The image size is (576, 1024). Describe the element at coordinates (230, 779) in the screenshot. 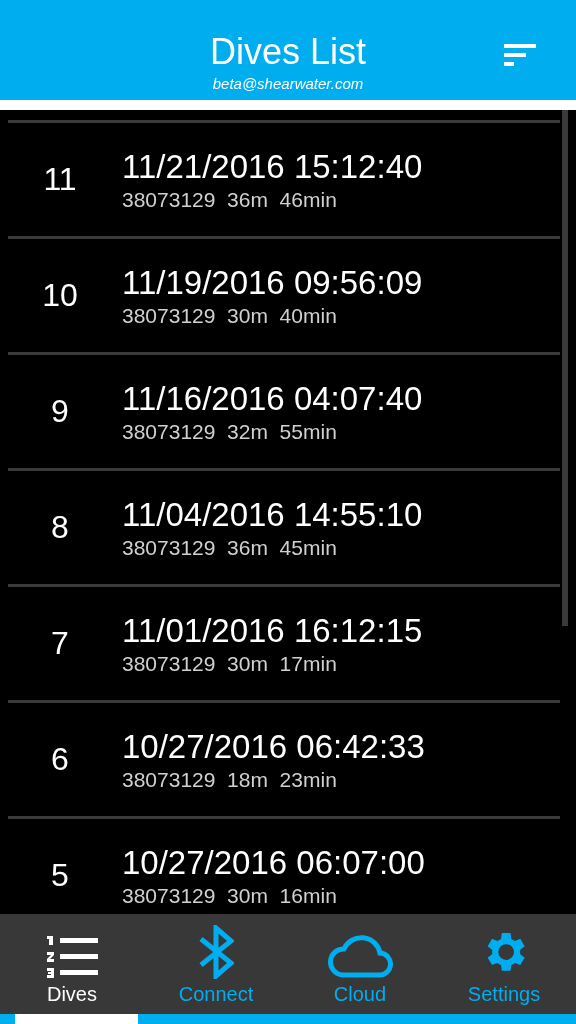

I see `dive-details: 38073129 18m 23min` at that location.